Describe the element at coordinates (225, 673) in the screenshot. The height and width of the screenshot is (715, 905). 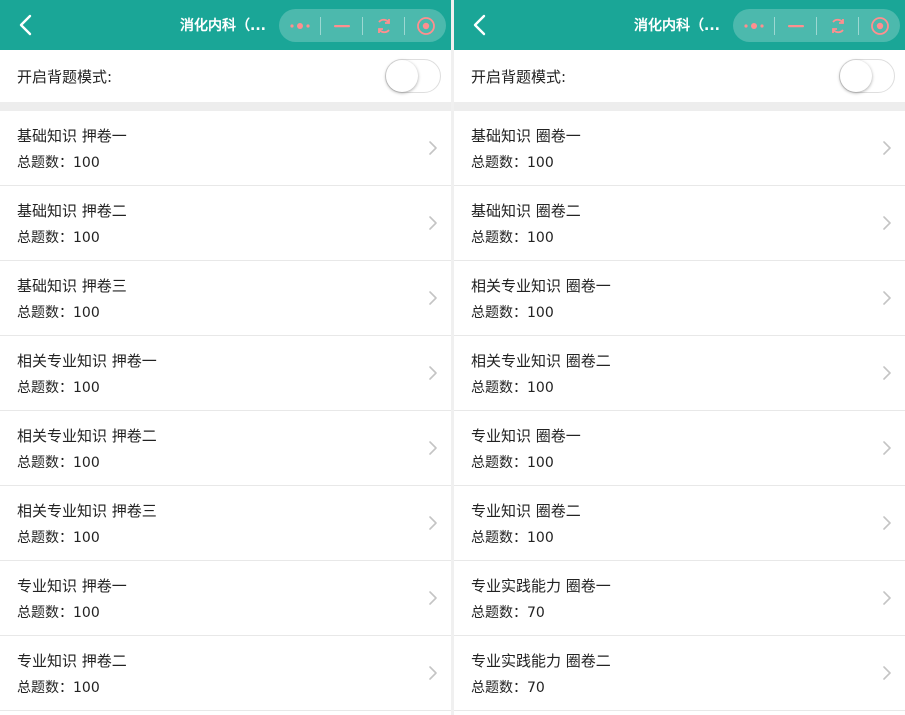
I see `list-item: 专业知识 押卷二 总题数：100` at that location.